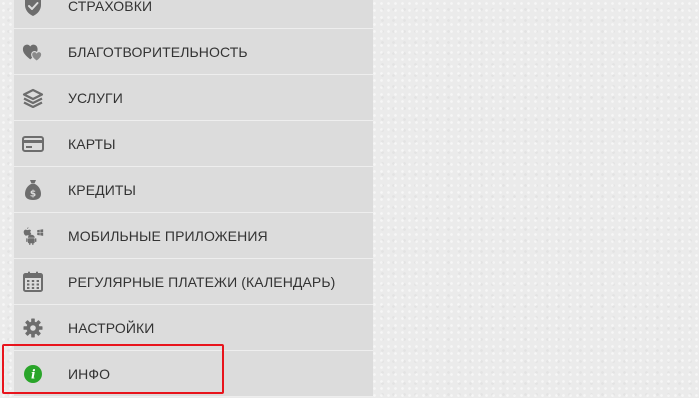 The width and height of the screenshot is (699, 398). I want to click on money-bag-icon: $, so click(33, 190).